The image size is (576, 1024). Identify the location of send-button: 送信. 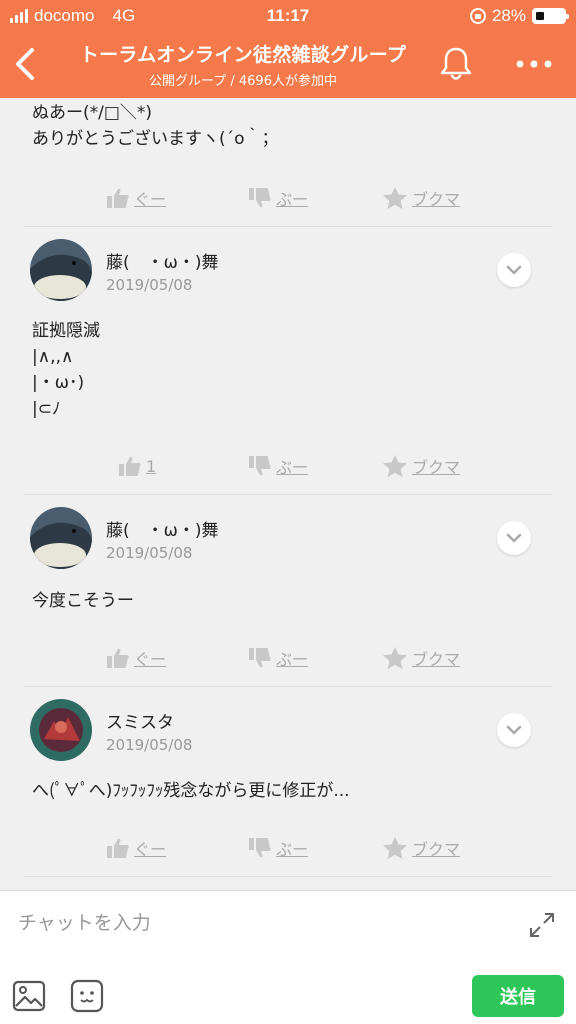
(518, 996).